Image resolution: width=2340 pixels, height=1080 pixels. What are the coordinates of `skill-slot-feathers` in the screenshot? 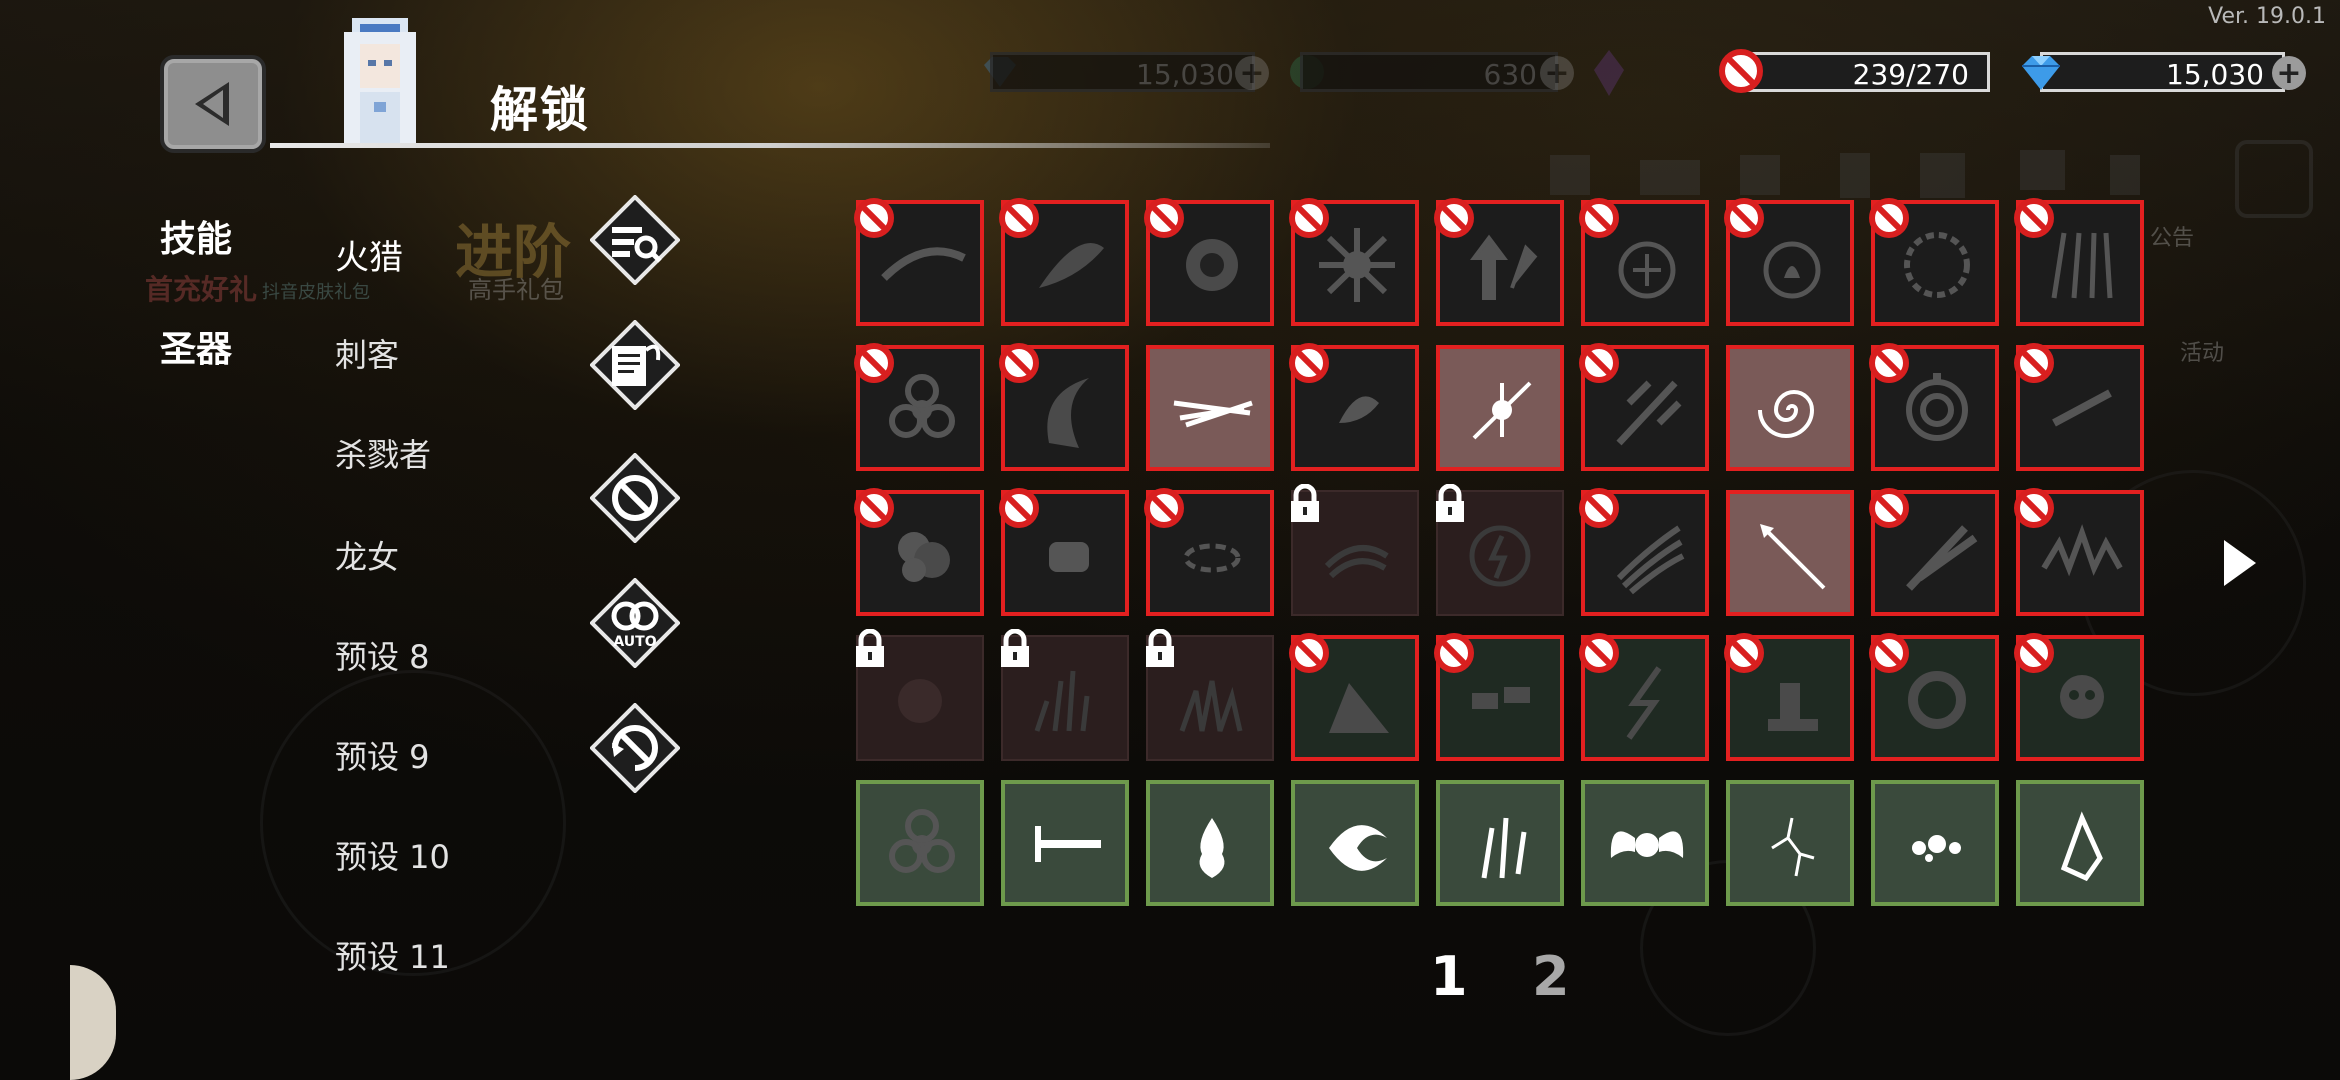 It's located at (1355, 550).